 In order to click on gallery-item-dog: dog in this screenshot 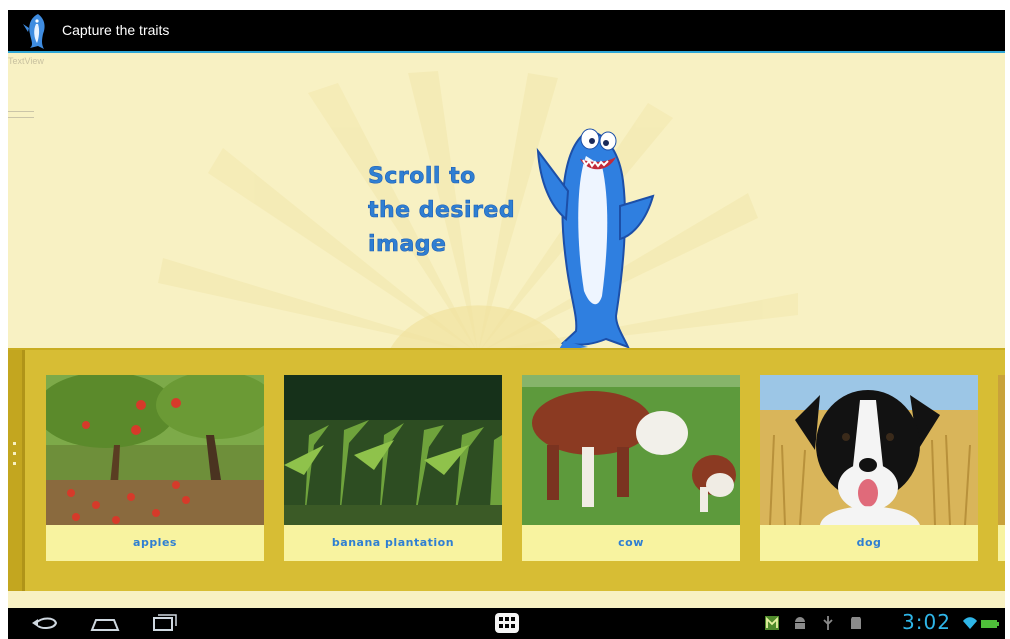, I will do `click(869, 468)`.